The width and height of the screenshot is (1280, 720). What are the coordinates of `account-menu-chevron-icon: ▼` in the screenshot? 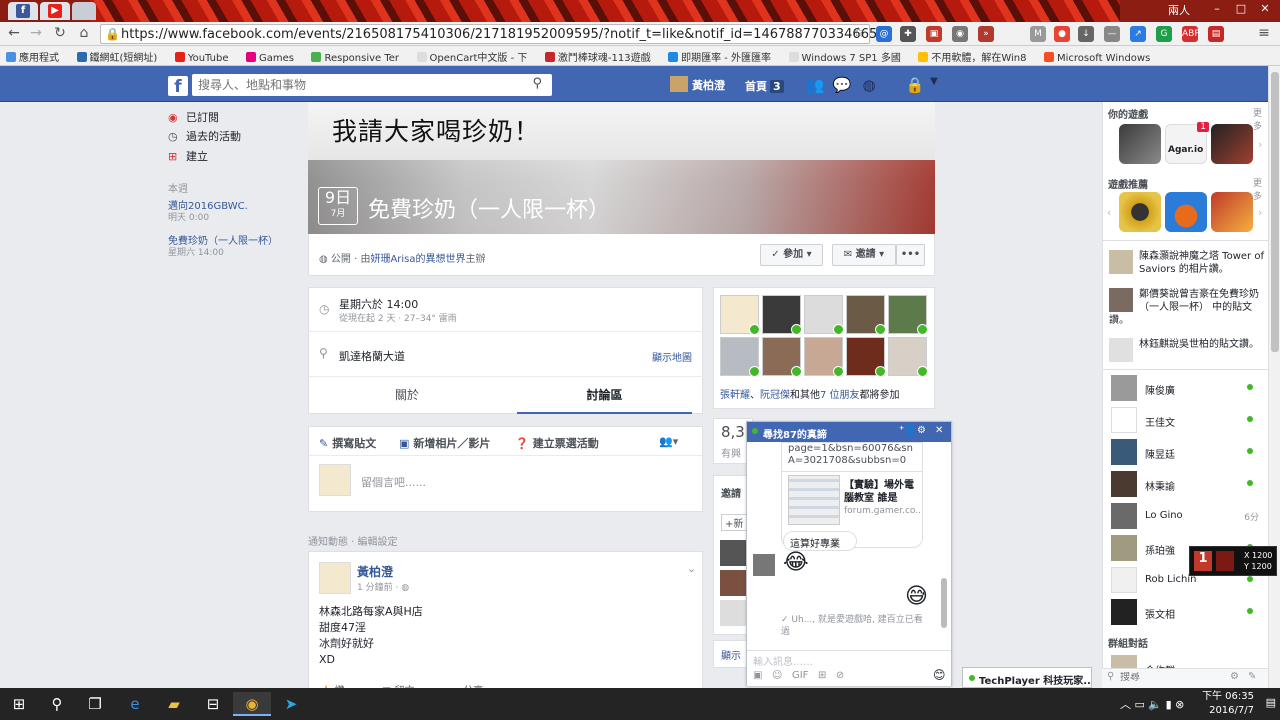 It's located at (934, 81).